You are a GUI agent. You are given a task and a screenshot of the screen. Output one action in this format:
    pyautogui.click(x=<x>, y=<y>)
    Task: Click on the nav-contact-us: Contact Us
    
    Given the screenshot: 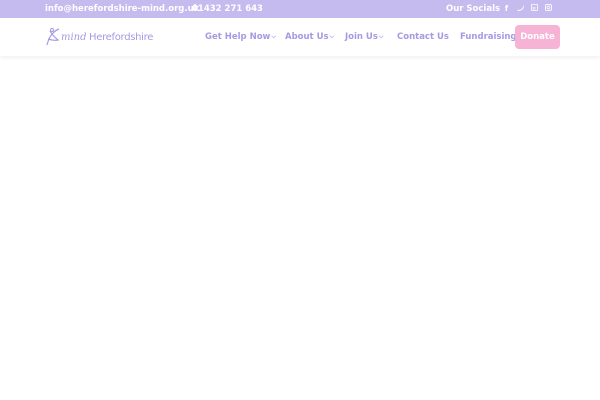 What is the action you would take?
    pyautogui.click(x=423, y=37)
    